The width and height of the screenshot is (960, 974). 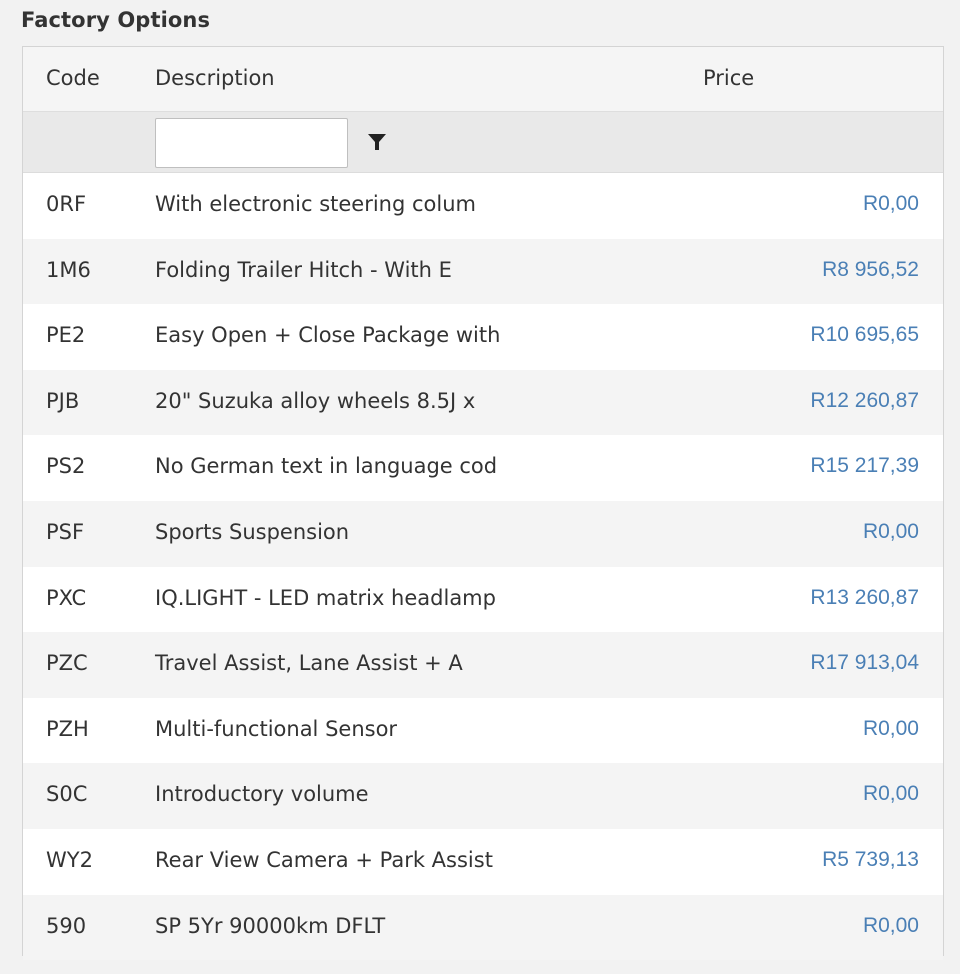 What do you see at coordinates (483, 206) in the screenshot?
I see `table-row: 0RF With electronic steering colum R0,00` at bounding box center [483, 206].